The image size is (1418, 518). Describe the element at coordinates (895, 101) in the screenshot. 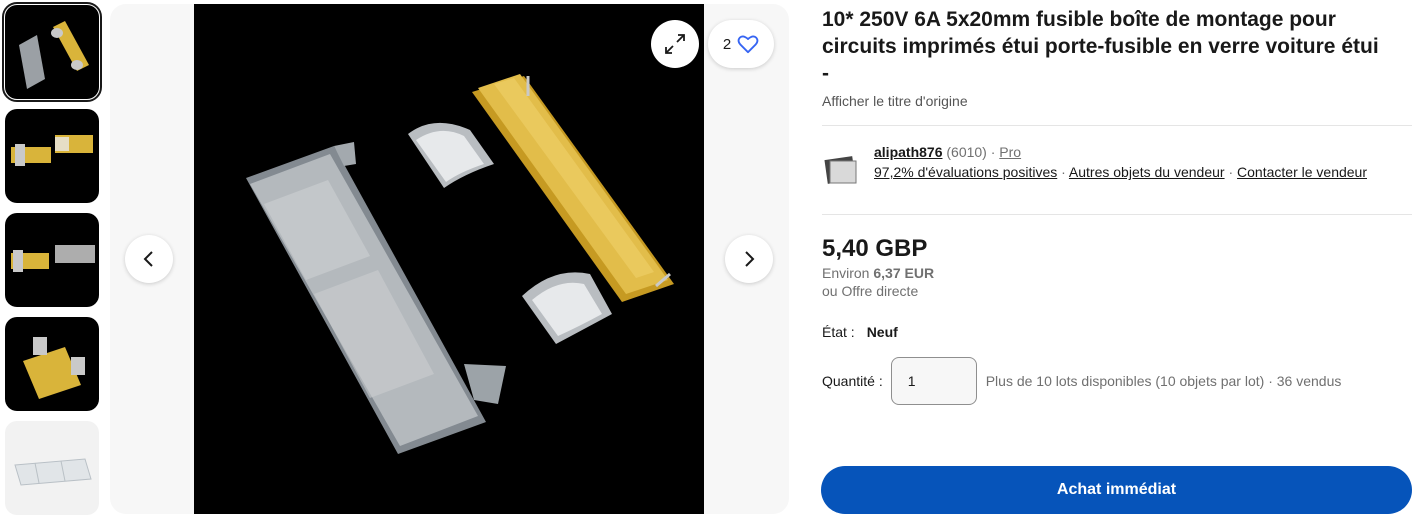

I see `show-original-title-link: Afficher le titre d'origine` at that location.